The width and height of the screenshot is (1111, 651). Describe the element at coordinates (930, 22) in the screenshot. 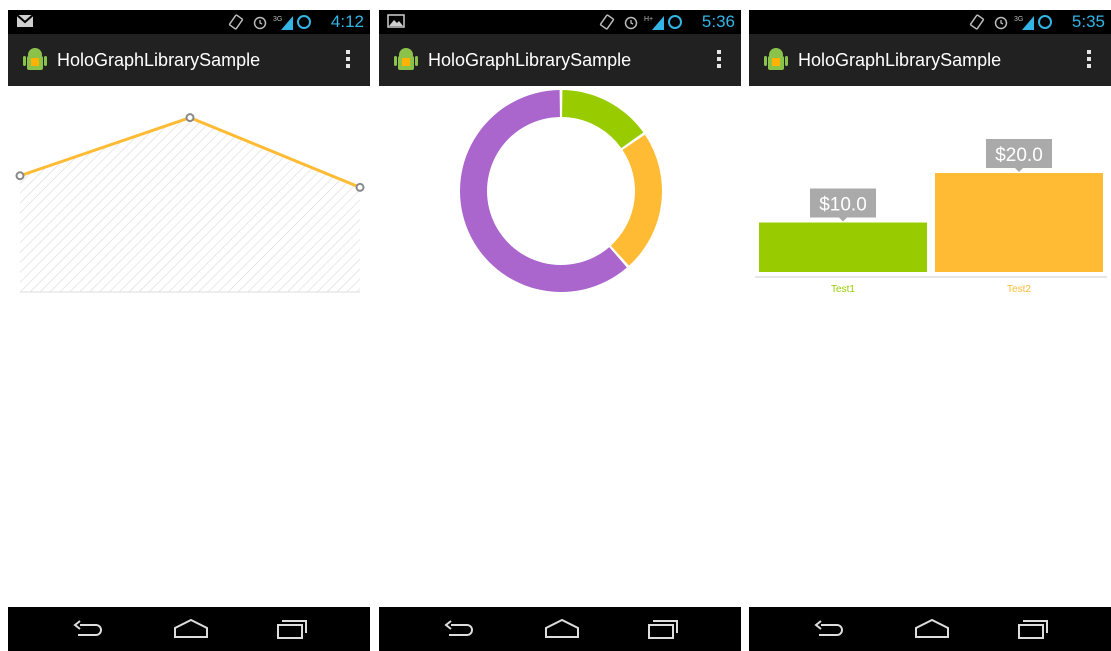

I see `status-bar: 3G 5:35` at that location.